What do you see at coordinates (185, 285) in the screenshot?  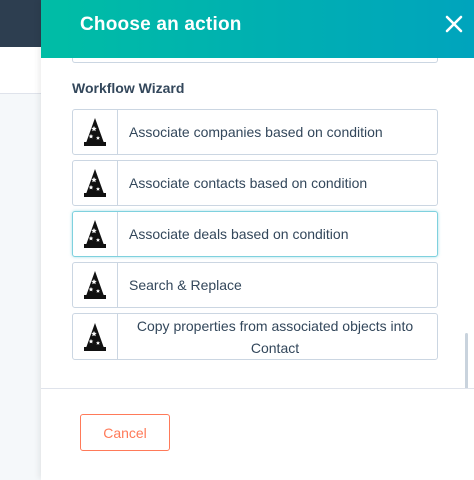 I see `action-label: Search & Replace` at bounding box center [185, 285].